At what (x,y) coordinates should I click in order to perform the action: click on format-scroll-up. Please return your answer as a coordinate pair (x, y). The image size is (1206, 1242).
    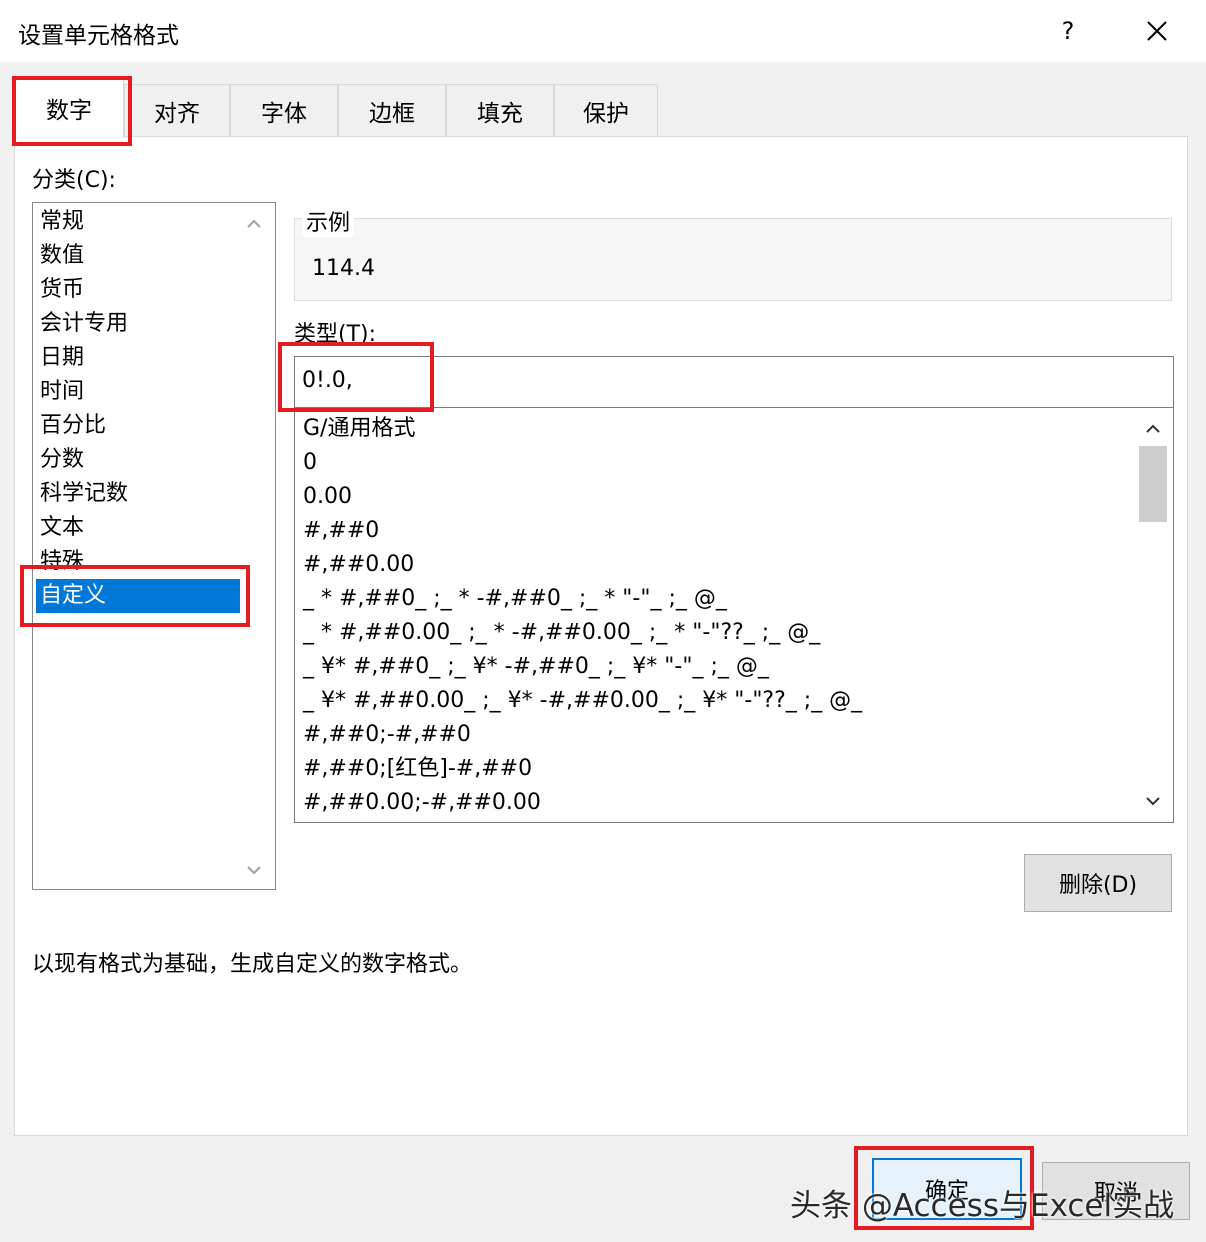
    Looking at the image, I should click on (1153, 429).